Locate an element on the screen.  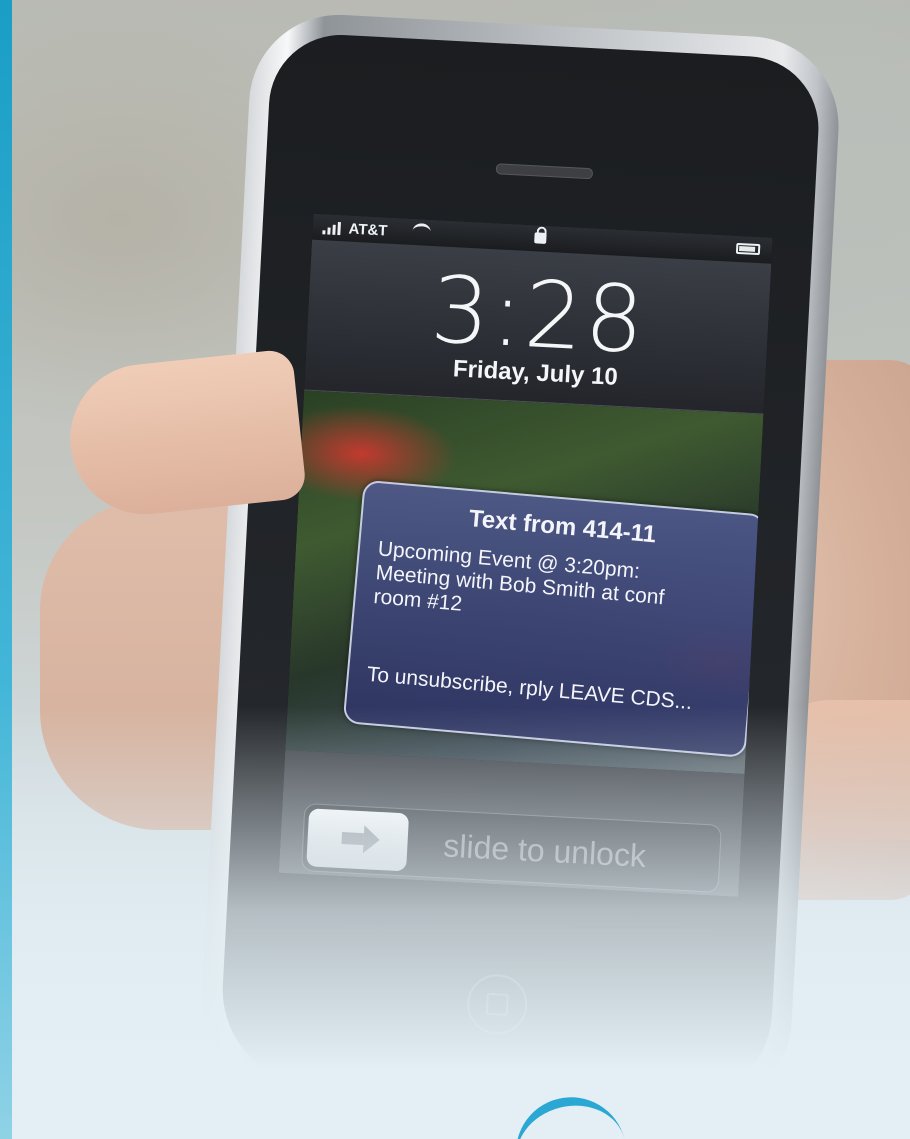
hand-finger-left is located at coordinates (185, 435).